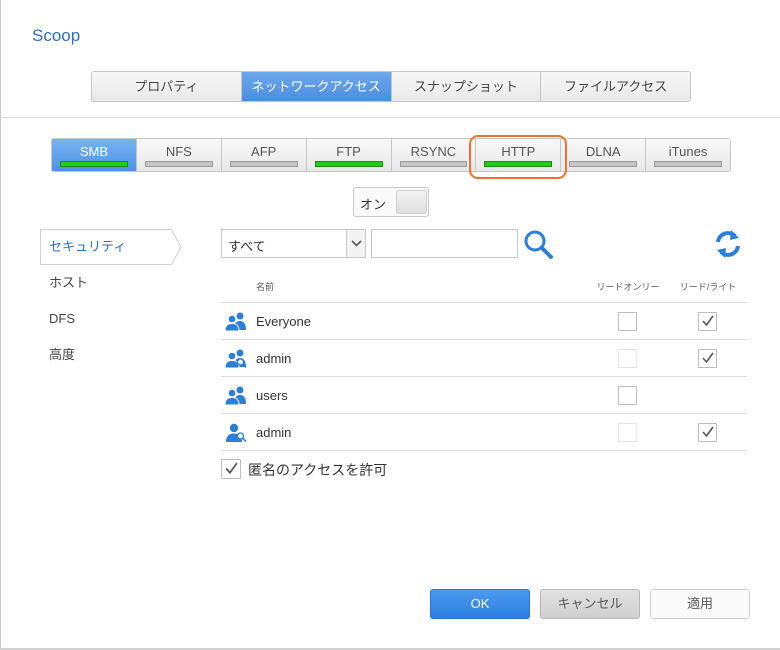 This screenshot has width=780, height=650. I want to click on user-name: Everyone, so click(283, 321).